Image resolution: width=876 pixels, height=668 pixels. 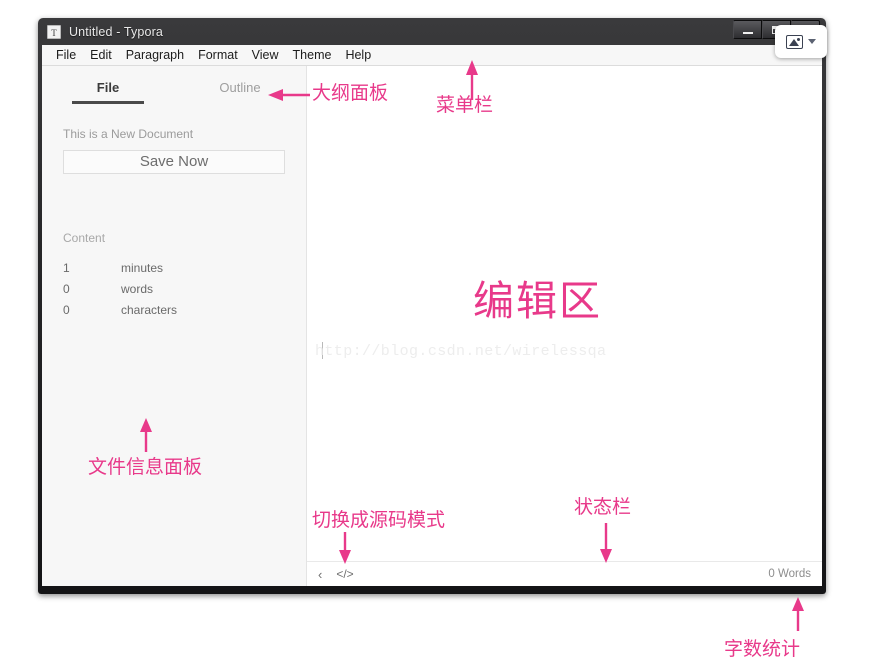 I want to click on chevron-down-icon, so click(x=812, y=41).